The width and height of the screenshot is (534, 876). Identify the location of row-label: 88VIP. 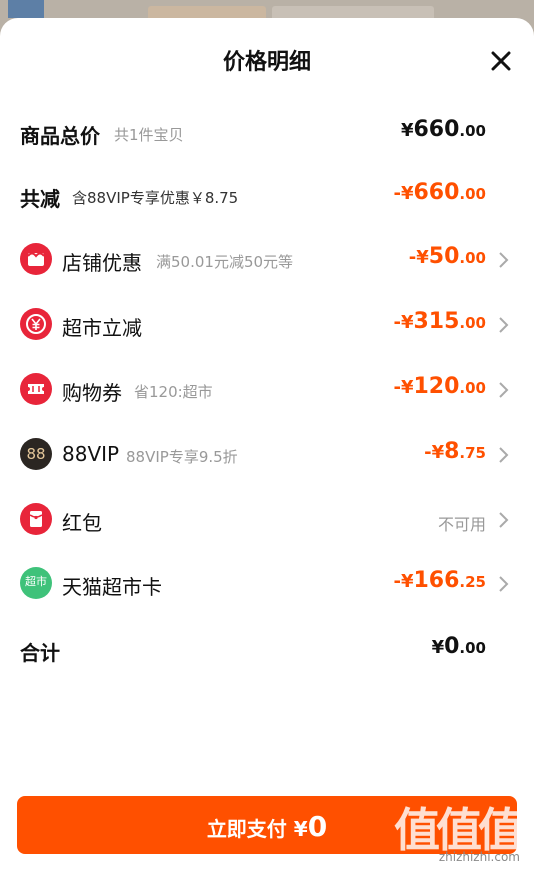
(91, 454).